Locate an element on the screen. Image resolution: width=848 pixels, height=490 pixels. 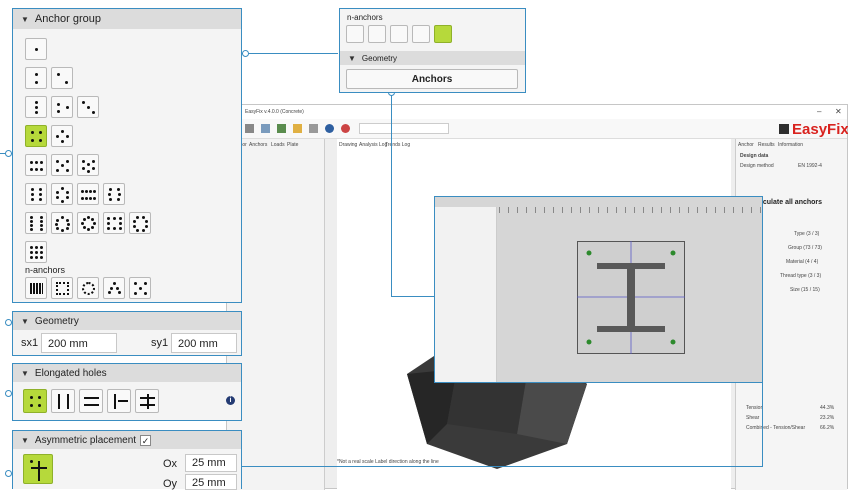
elongated-none-button is located at coordinates (35, 401).